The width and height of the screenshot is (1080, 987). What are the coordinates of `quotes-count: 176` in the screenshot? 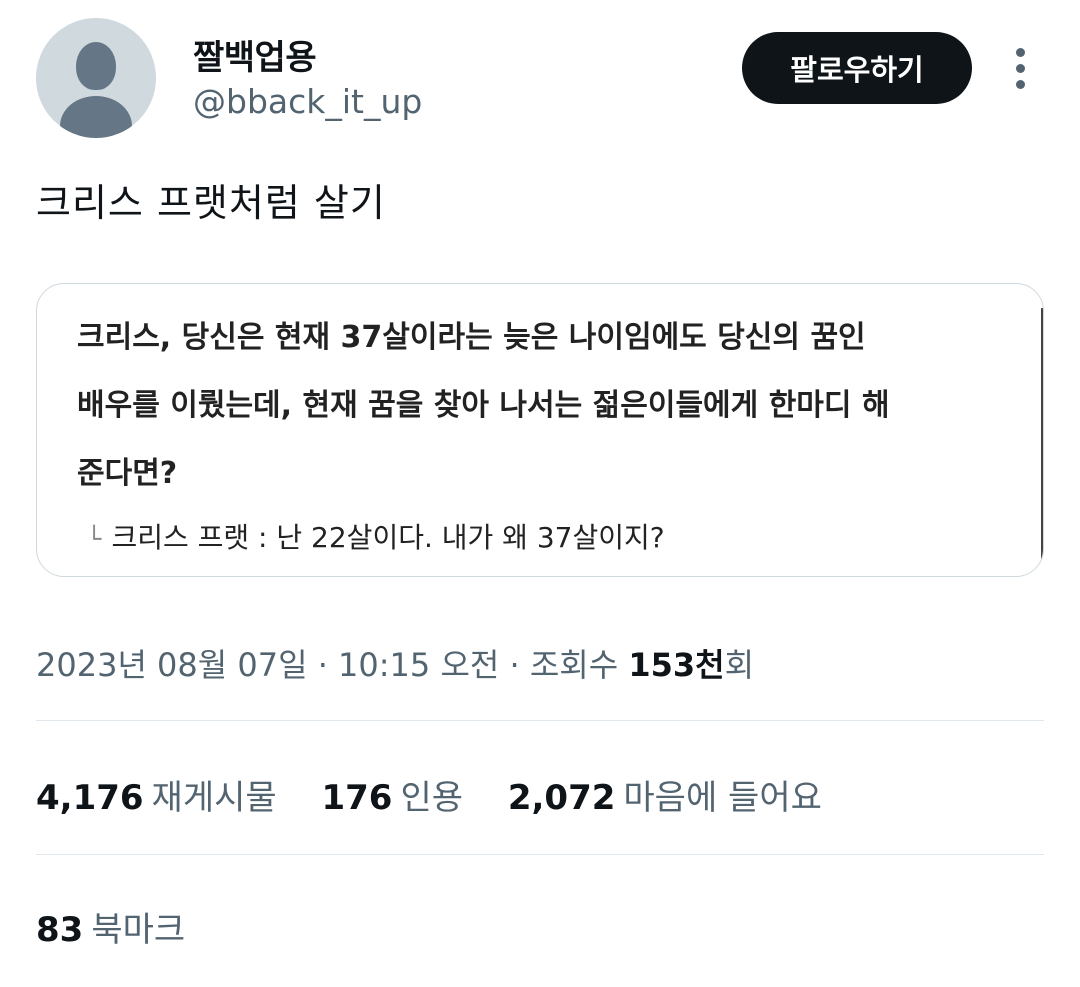 It's located at (357, 798).